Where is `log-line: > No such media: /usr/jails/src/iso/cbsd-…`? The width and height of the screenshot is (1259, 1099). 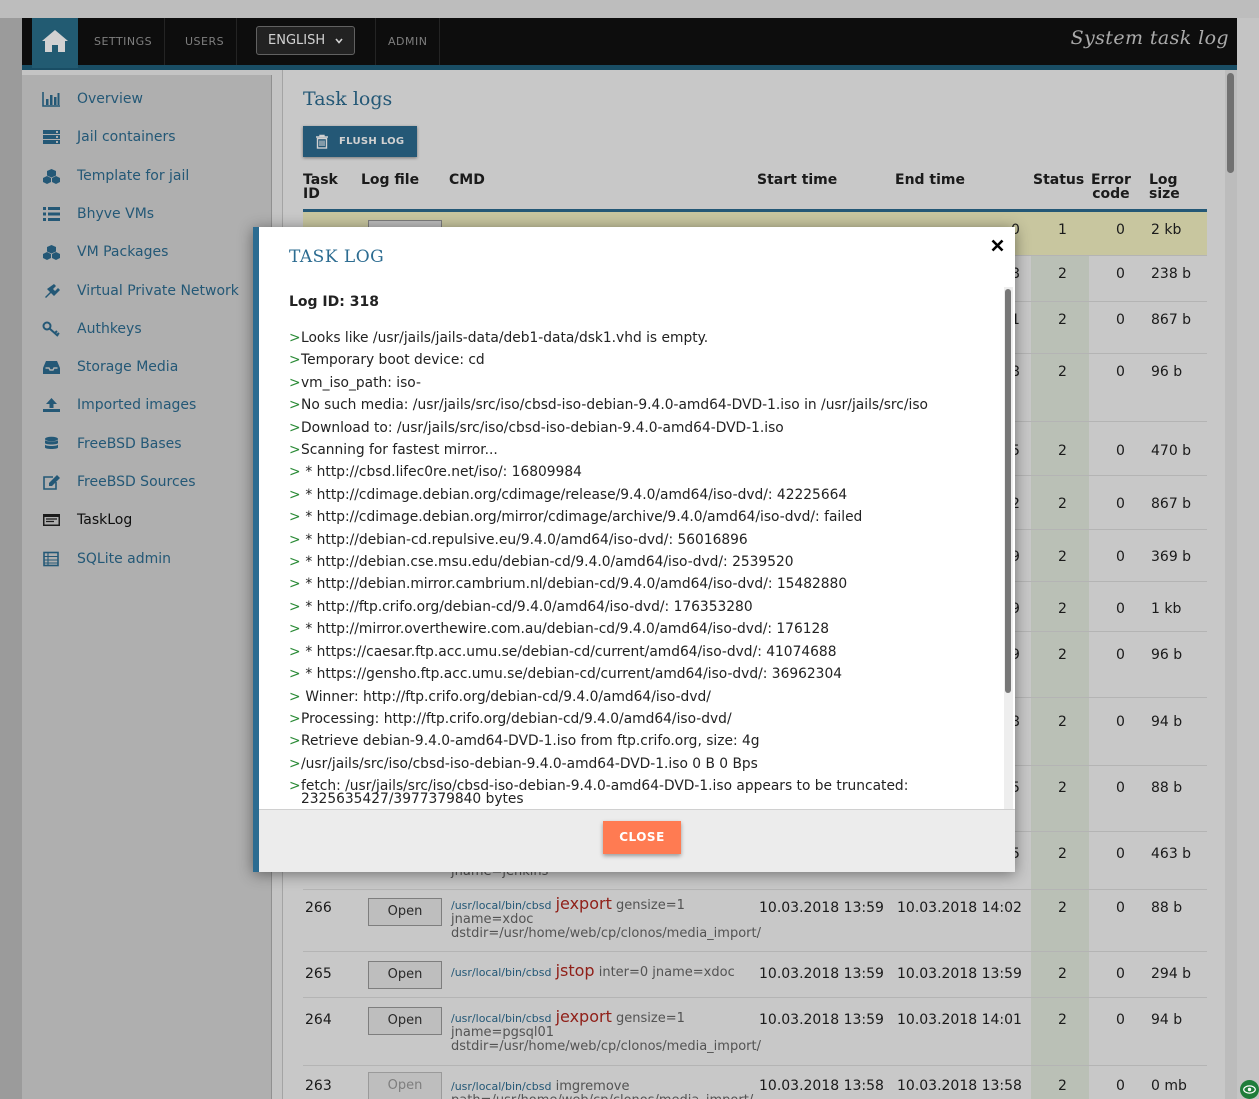 log-line: > No such media: /usr/jails/src/iso/cbsd-… is located at coordinates (644, 405).